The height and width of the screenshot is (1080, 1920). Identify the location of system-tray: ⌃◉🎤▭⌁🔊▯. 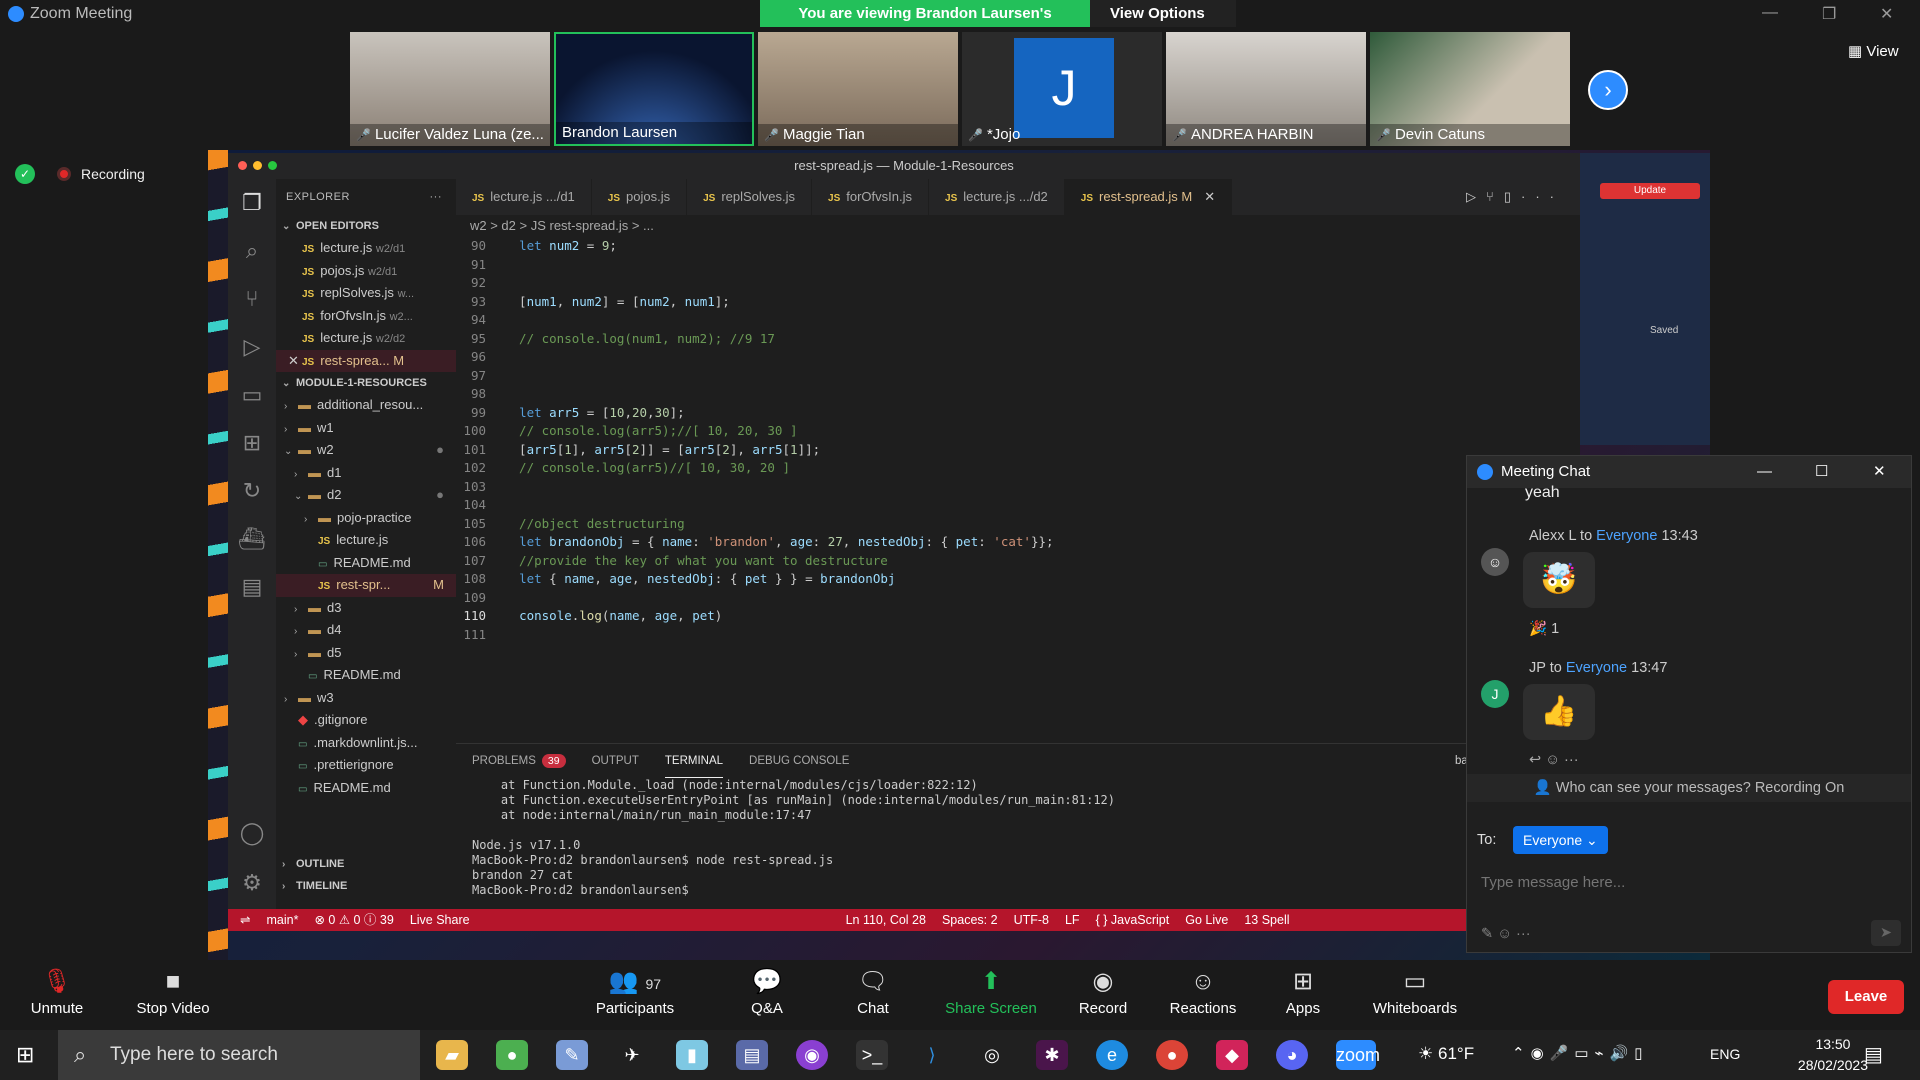
(1580, 1053).